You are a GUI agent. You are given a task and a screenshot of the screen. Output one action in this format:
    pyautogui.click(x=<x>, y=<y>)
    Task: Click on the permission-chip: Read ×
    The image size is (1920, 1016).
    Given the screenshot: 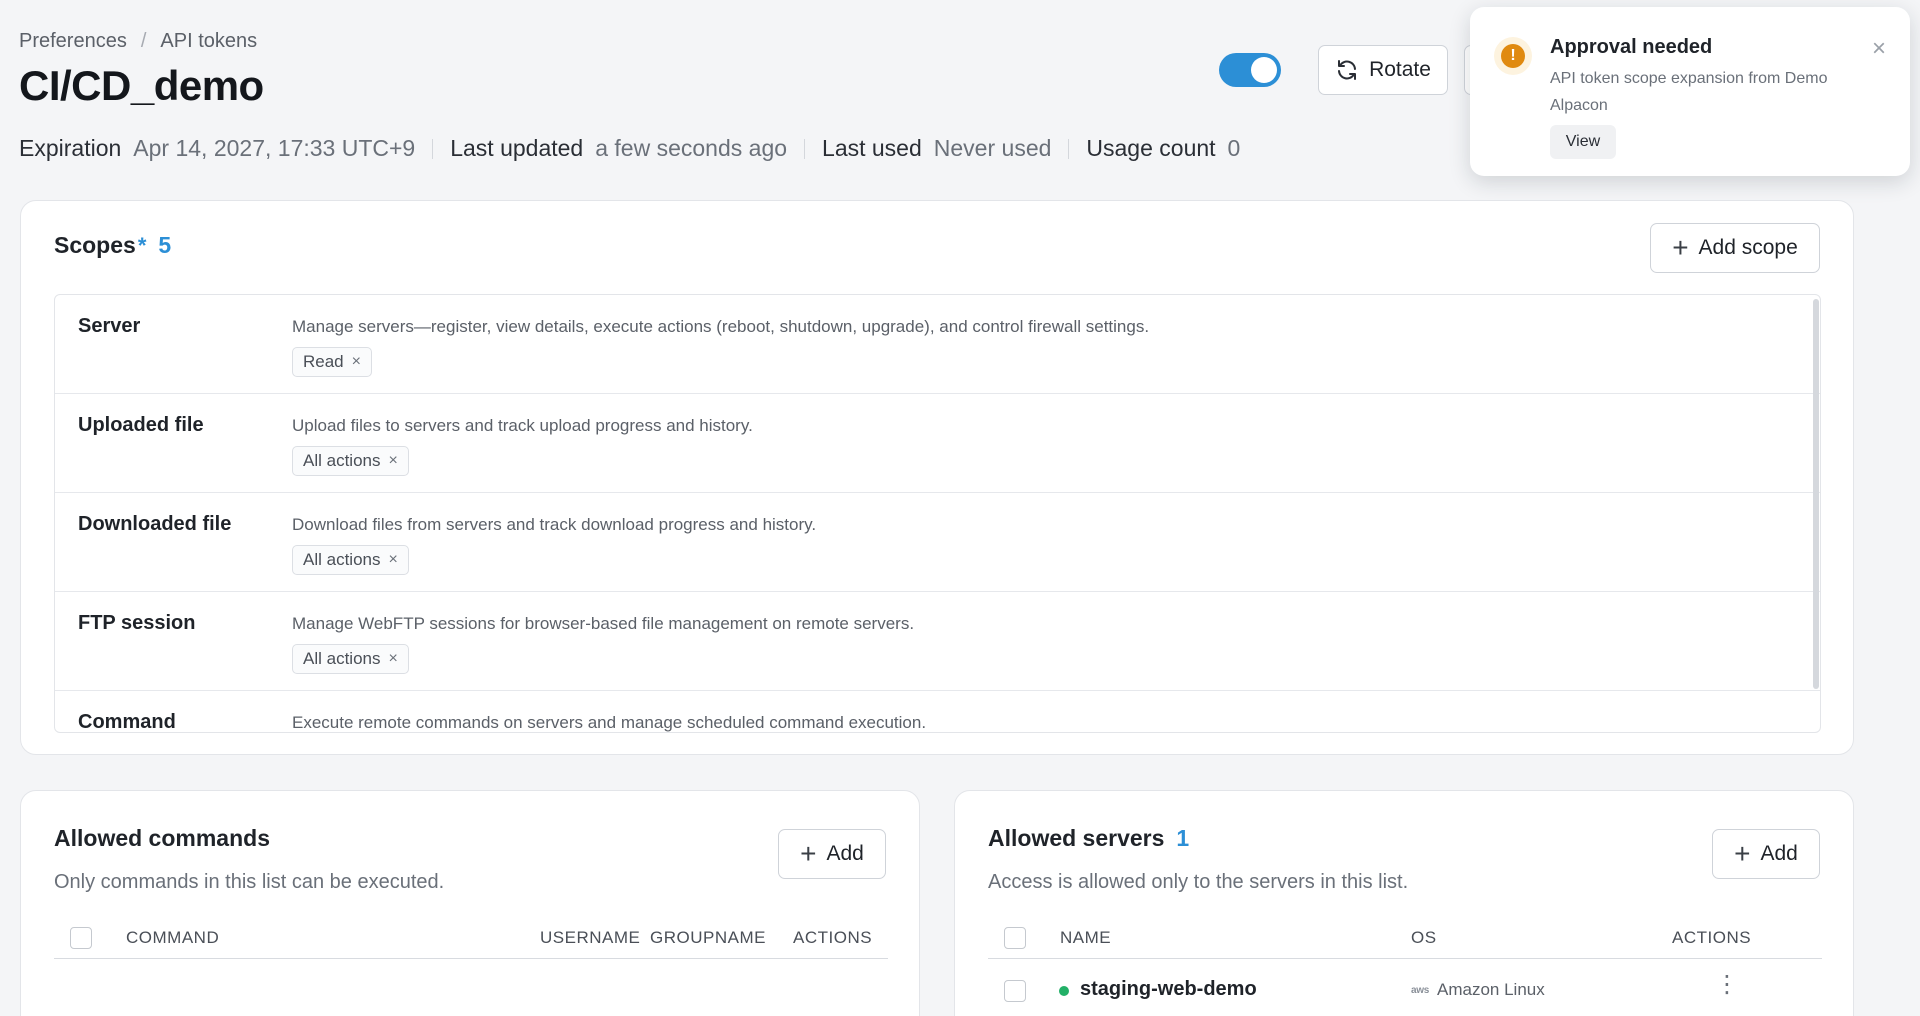 What is the action you would take?
    pyautogui.click(x=332, y=362)
    